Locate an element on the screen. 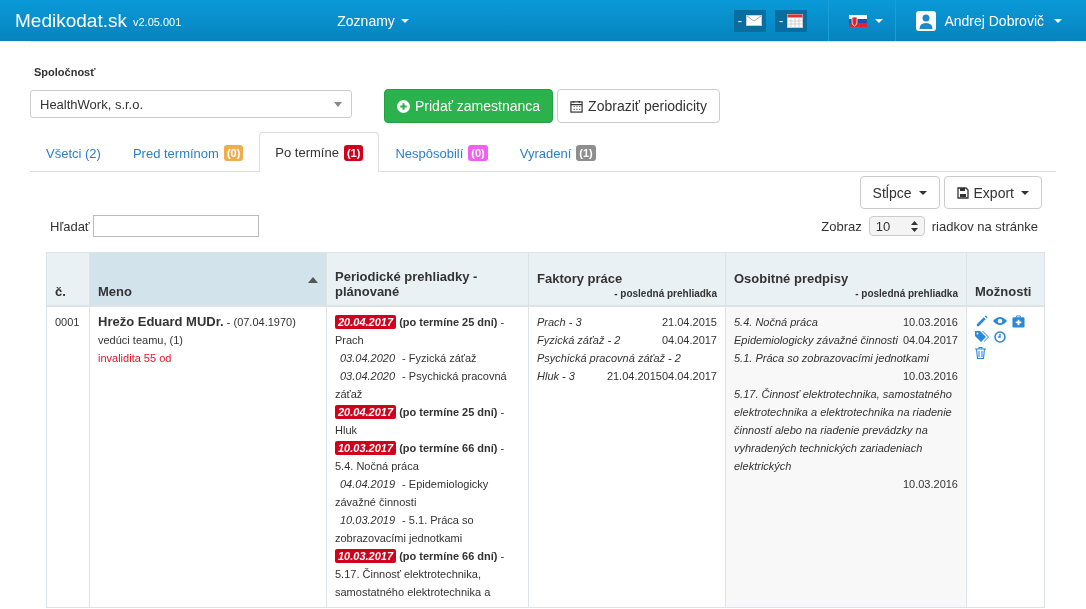 The width and height of the screenshot is (1086, 609). overdue-exam: 10.03.2017 (po termíne 66 dní) - 5.4. Nočná práca is located at coordinates (420, 457).